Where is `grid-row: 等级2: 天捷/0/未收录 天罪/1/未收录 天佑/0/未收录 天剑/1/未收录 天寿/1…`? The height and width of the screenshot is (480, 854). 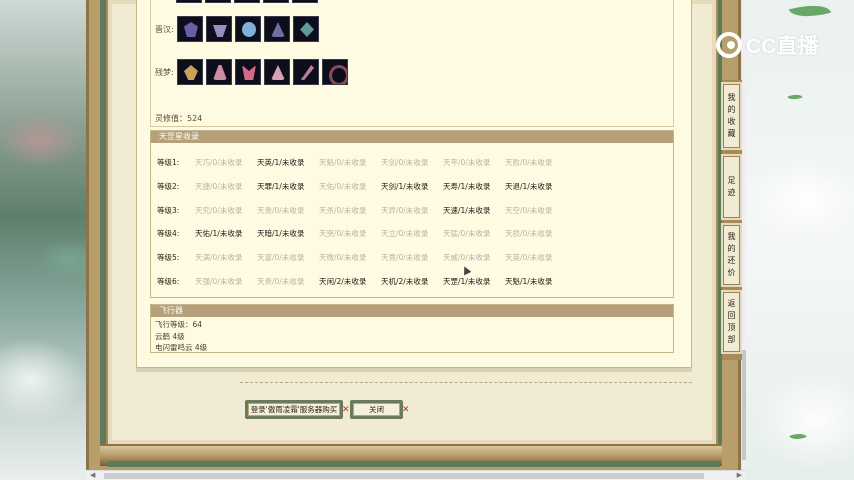 grid-row: 等级2: 天捷/0/未收录 天罪/1/未收录 天佑/0/未收录 天剑/1/未收录 天寿/1… is located at coordinates (362, 186).